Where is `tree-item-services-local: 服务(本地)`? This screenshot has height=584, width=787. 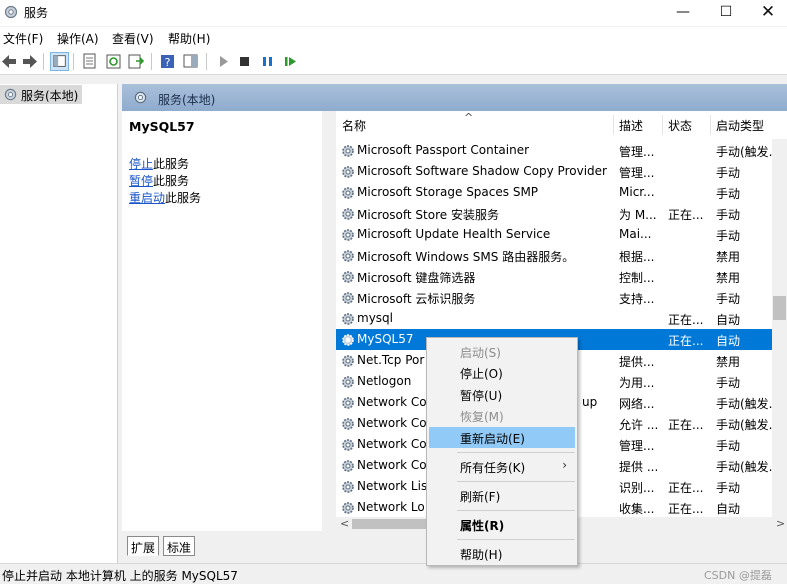 tree-item-services-local: 服务(本地) is located at coordinates (41, 94).